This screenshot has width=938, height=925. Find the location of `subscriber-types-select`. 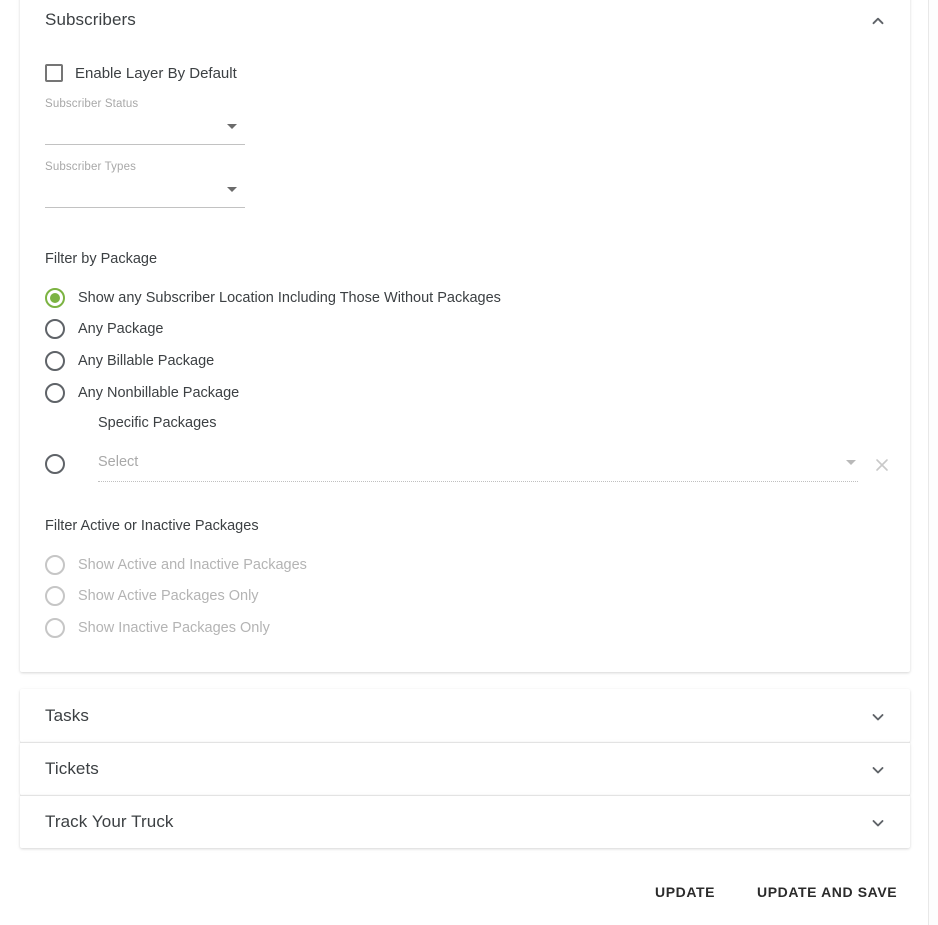

subscriber-types-select is located at coordinates (145, 195).